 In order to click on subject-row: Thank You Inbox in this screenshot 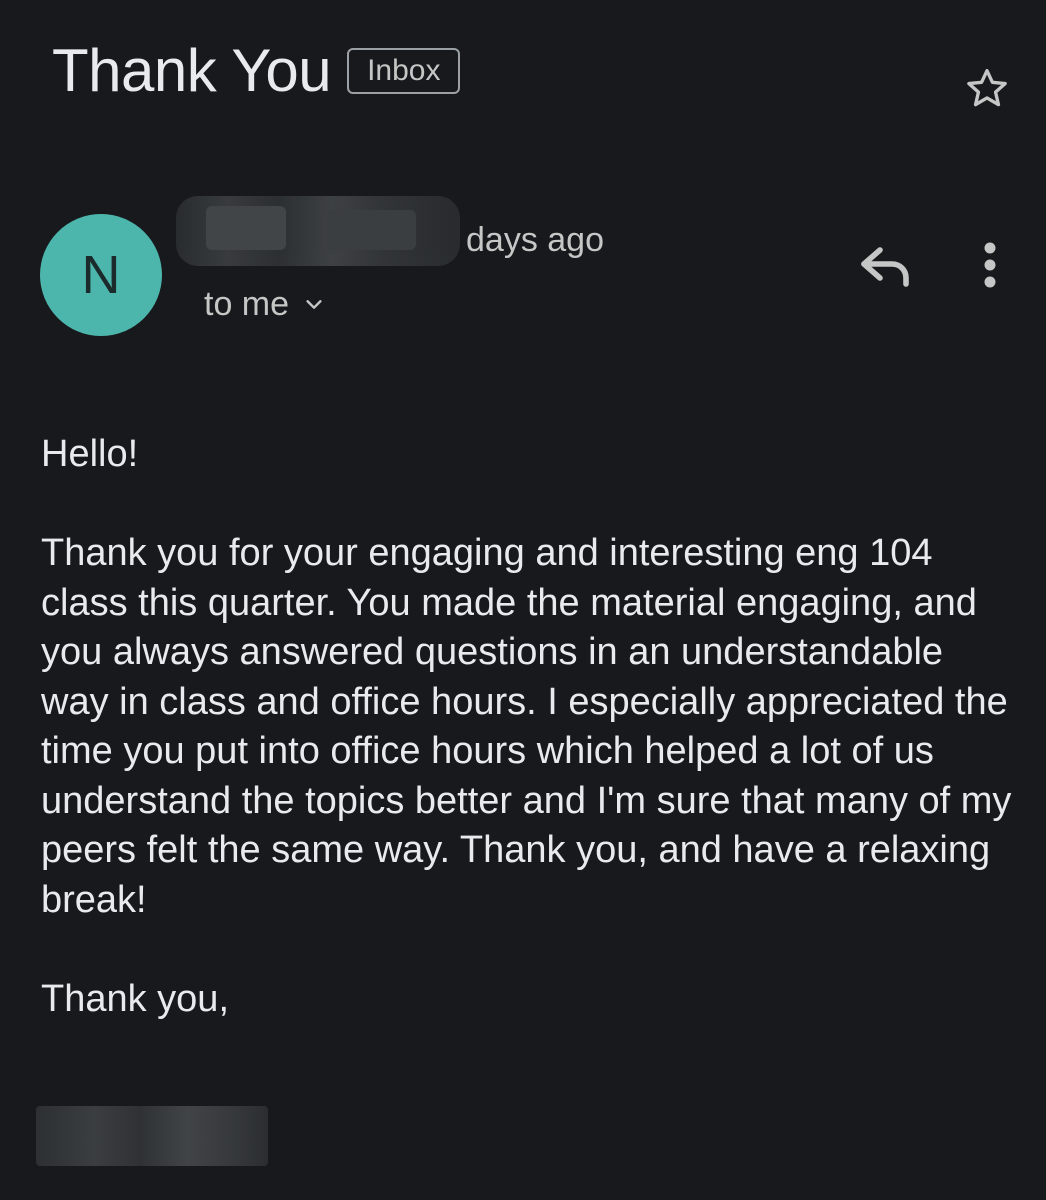, I will do `click(256, 71)`.